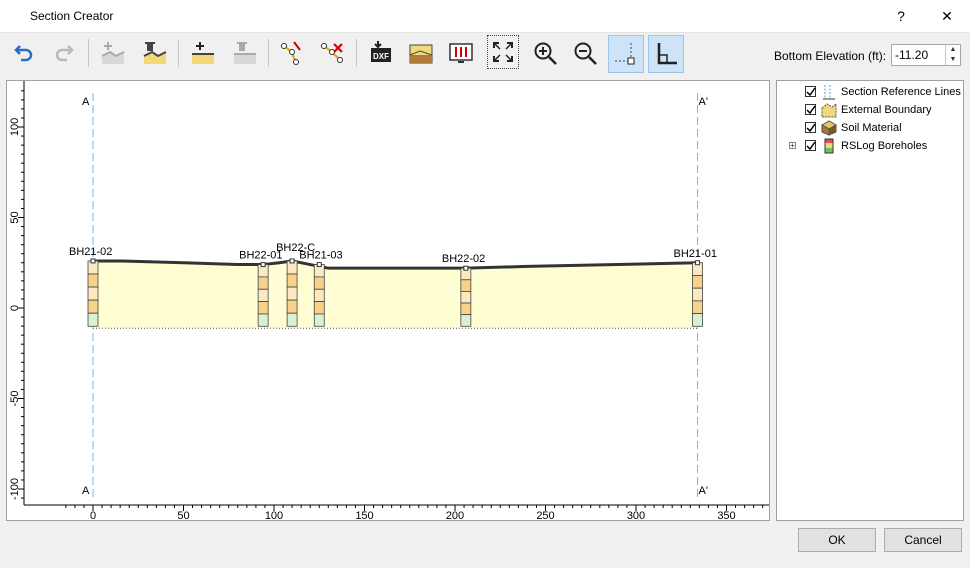 This screenshot has width=970, height=568. I want to click on undo-button, so click(24, 52).